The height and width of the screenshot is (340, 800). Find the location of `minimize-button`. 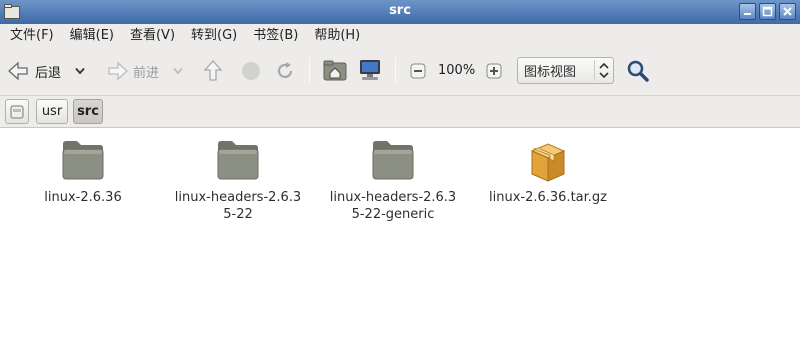

minimize-button is located at coordinates (747, 11).